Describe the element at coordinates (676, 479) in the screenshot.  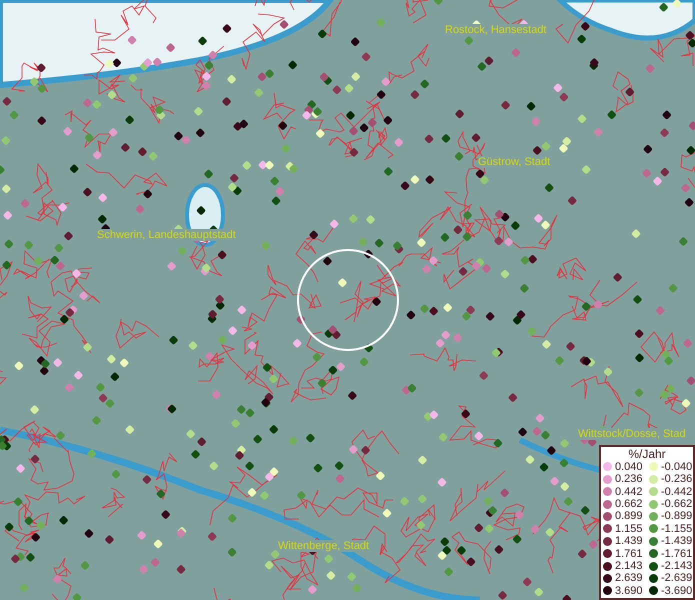
I see `legend-label: -0.236` at that location.